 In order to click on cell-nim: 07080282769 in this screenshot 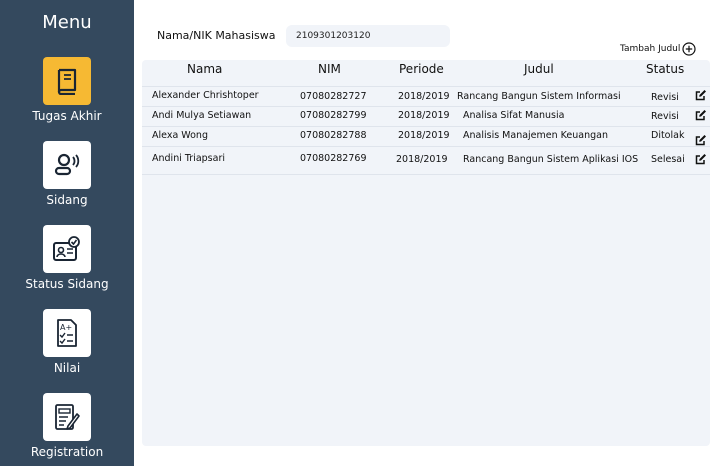, I will do `click(333, 158)`.